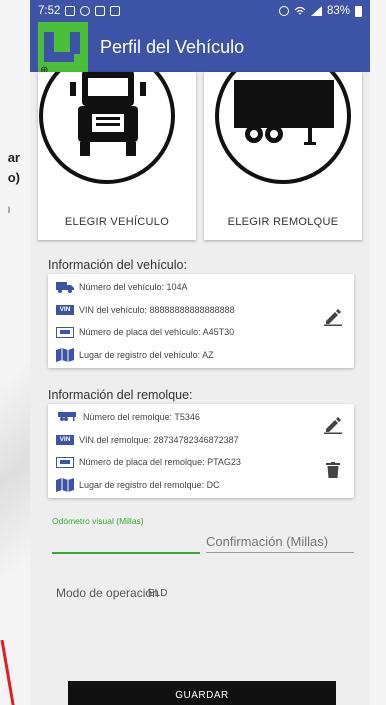  I want to click on cast-notification-icon, so click(115, 11).